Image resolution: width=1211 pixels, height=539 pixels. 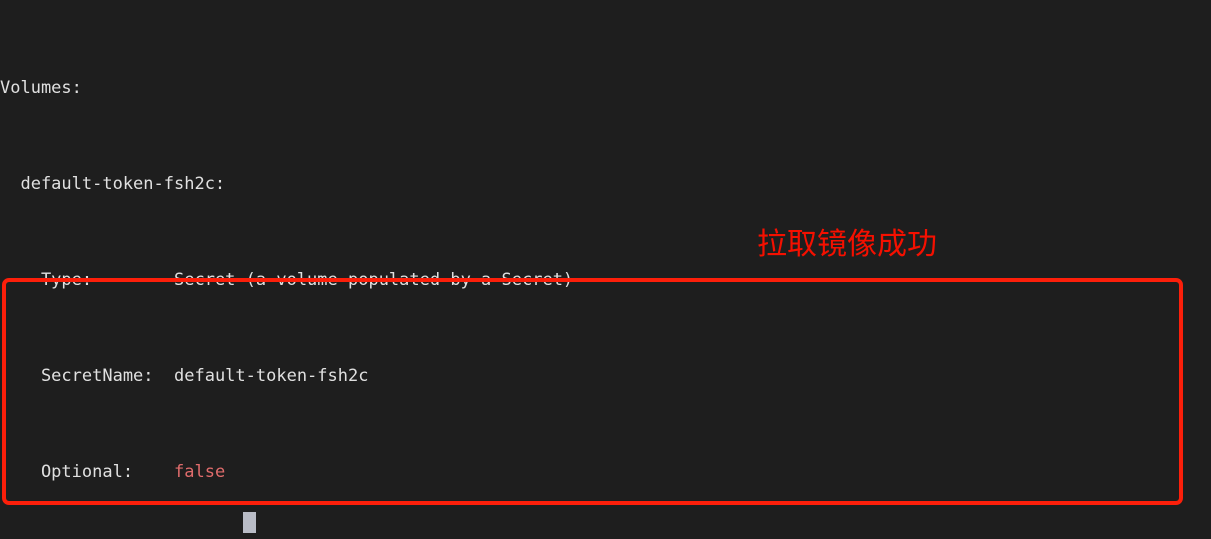 I want to click on annotation-label: 拉取镜像成功, so click(x=847, y=244).